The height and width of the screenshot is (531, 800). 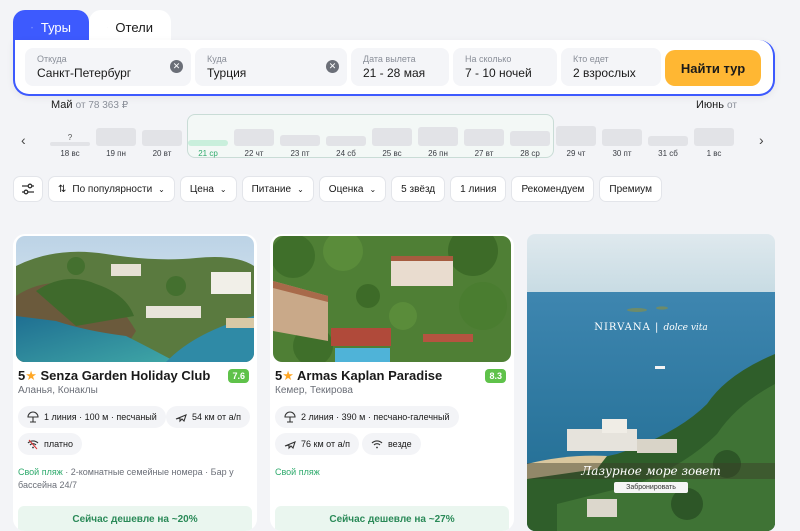 What do you see at coordinates (352, 189) in the screenshot?
I see `rating-filter: Оценка ⌄` at bounding box center [352, 189].